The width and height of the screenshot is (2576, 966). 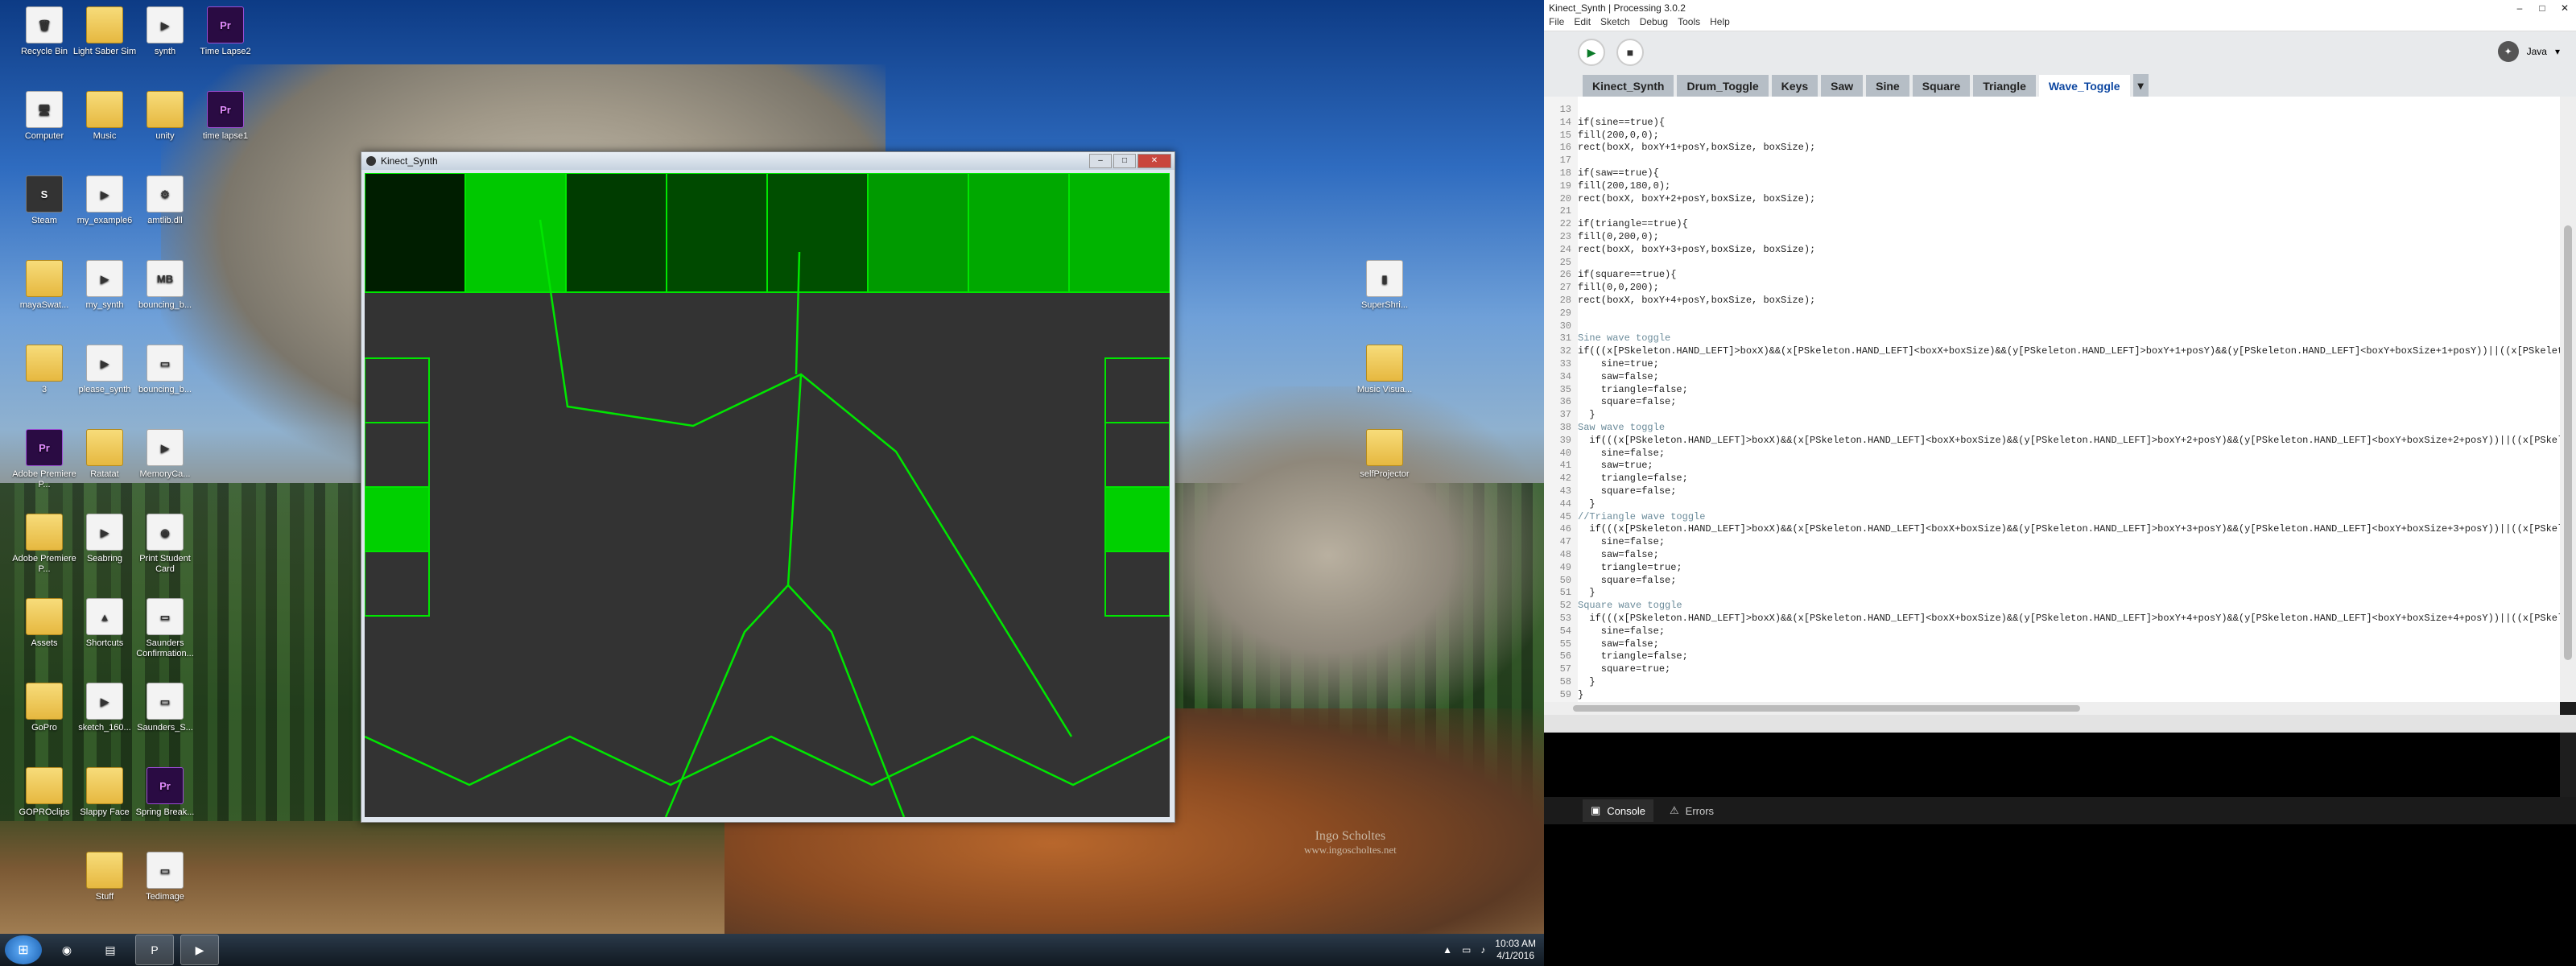 I want to click on code-line: 26 if(square==true){, so click(x=1610, y=274).